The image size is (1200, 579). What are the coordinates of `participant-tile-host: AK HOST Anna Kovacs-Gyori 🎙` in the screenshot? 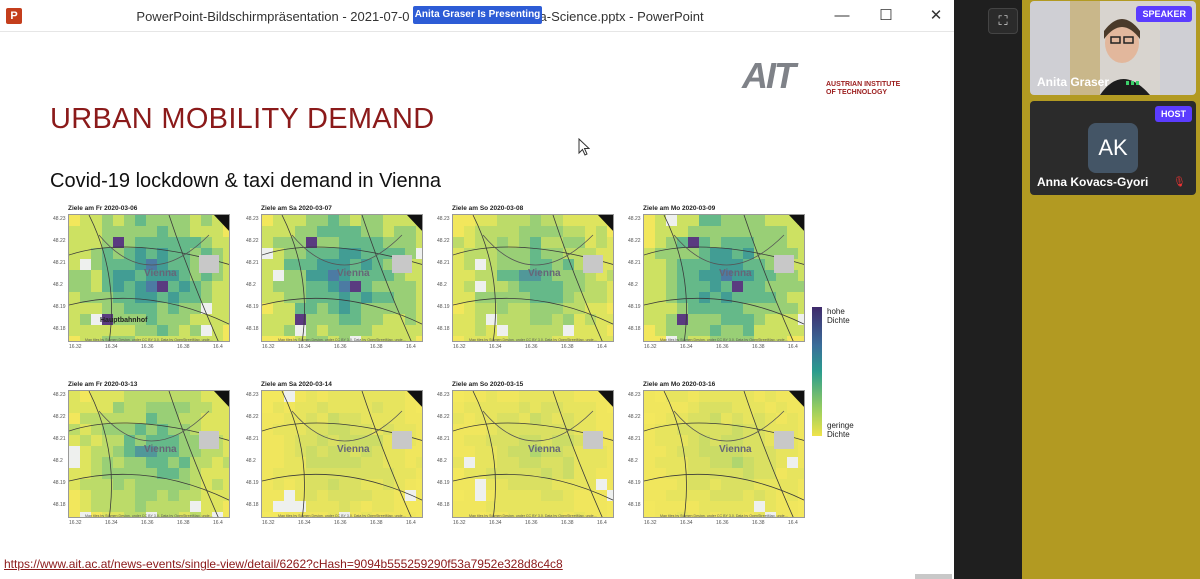 It's located at (1113, 148).